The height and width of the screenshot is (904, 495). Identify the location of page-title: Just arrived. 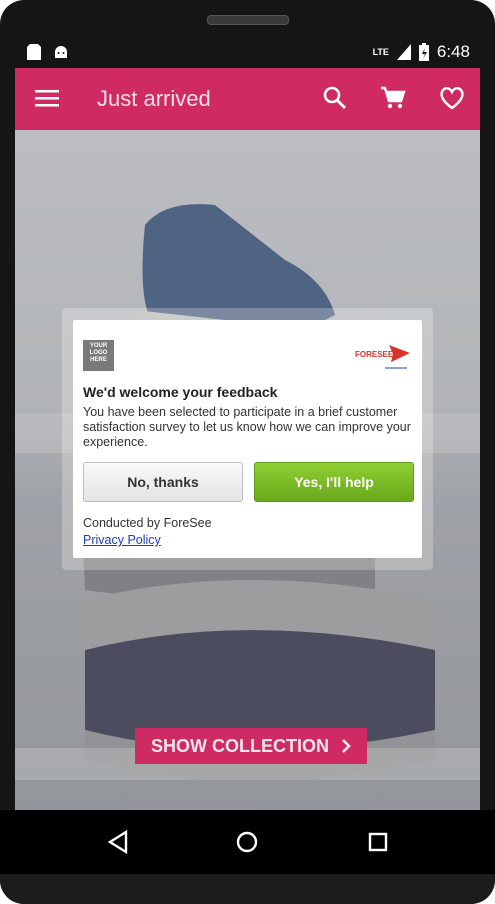
(154, 98).